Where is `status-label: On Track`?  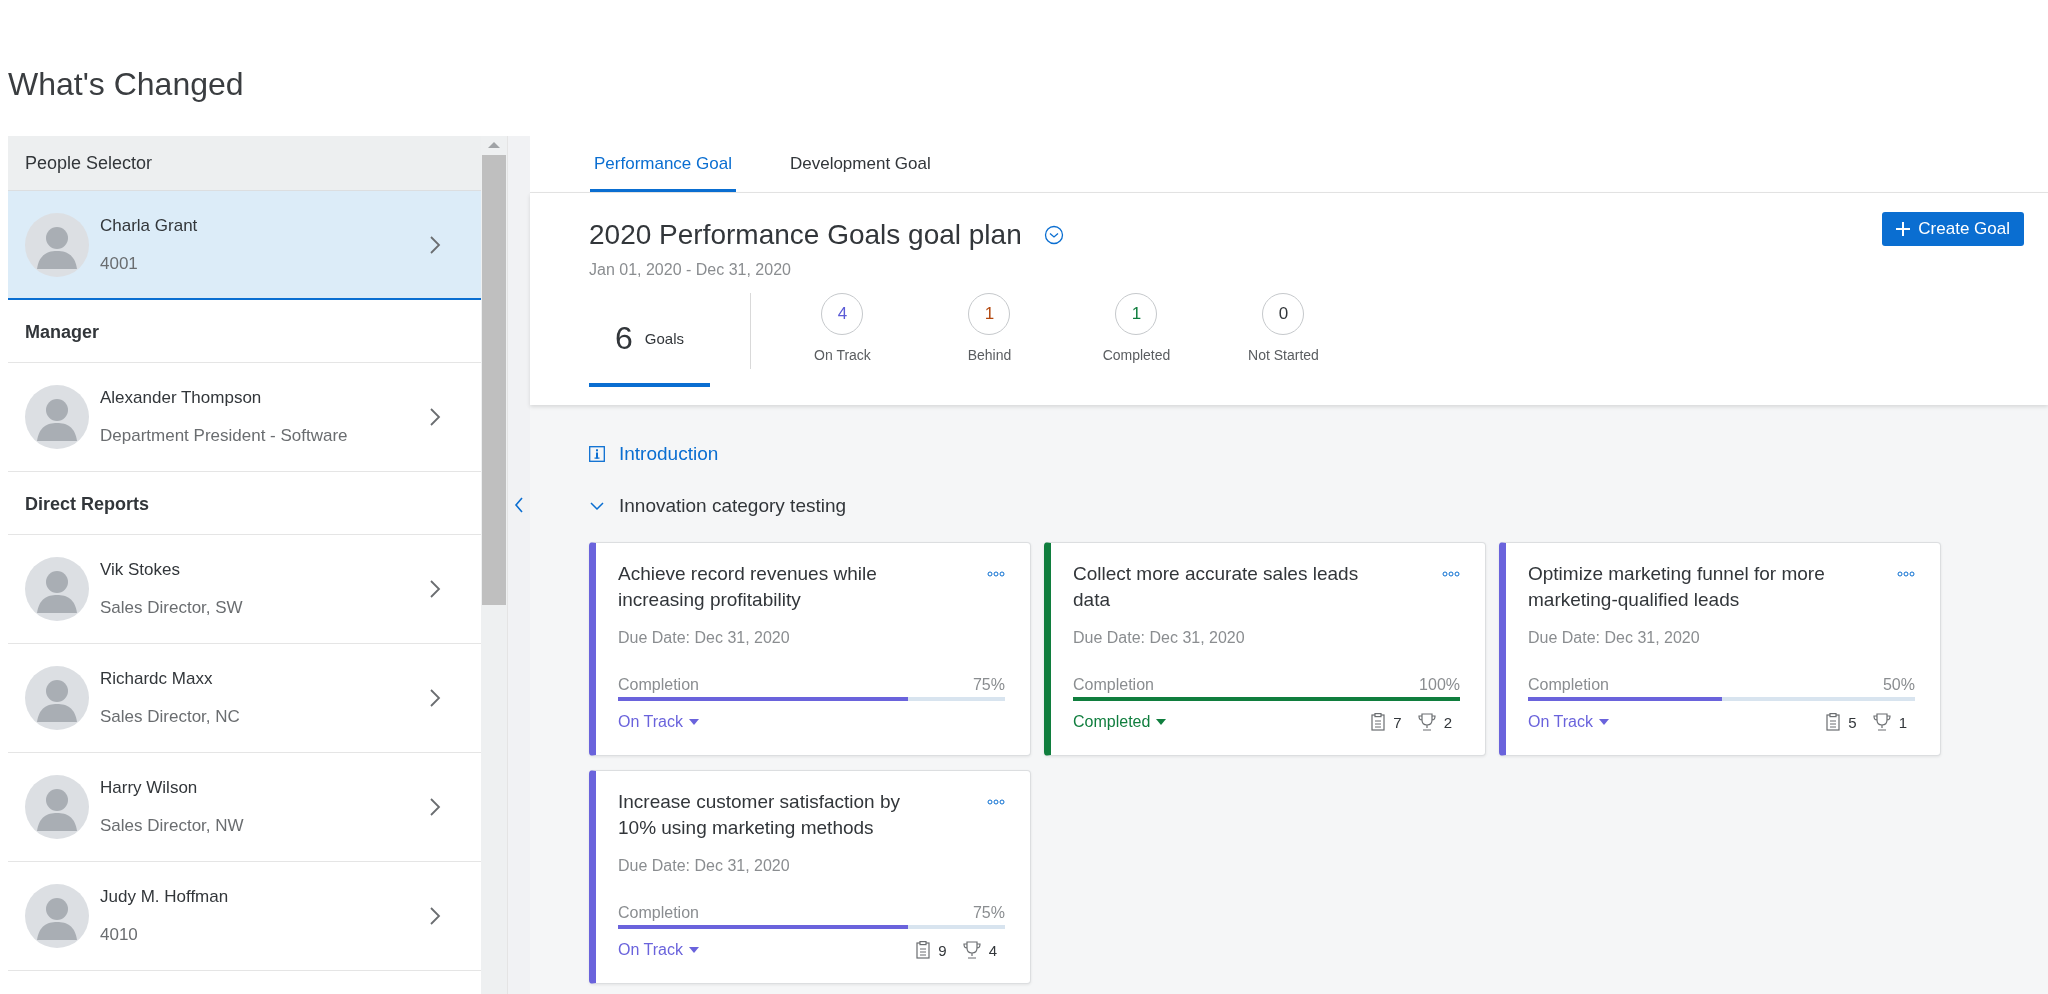
status-label: On Track is located at coordinates (842, 355).